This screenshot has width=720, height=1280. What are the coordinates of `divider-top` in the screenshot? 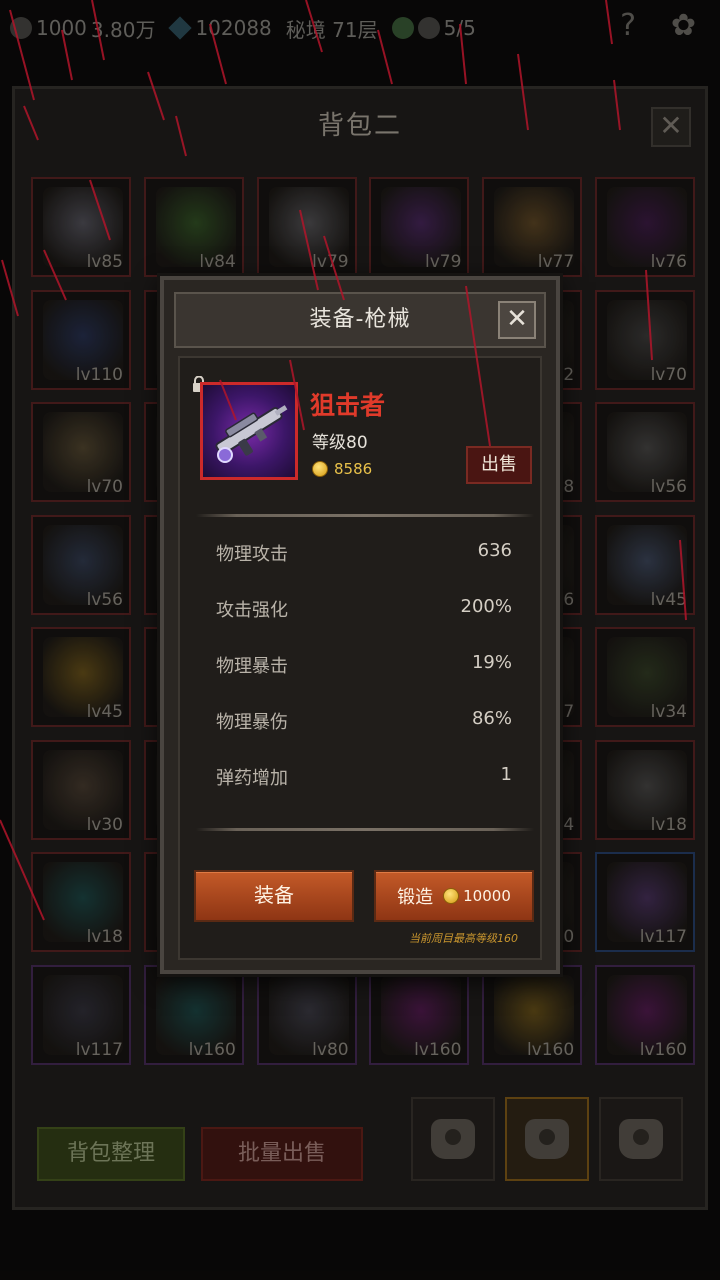 It's located at (365, 515).